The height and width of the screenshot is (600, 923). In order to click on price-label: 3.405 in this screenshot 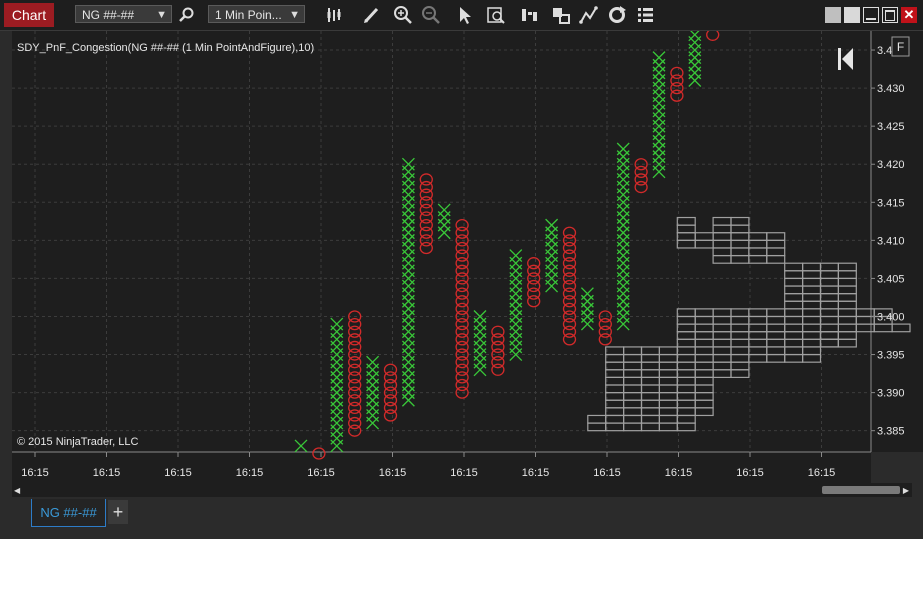, I will do `click(891, 279)`.